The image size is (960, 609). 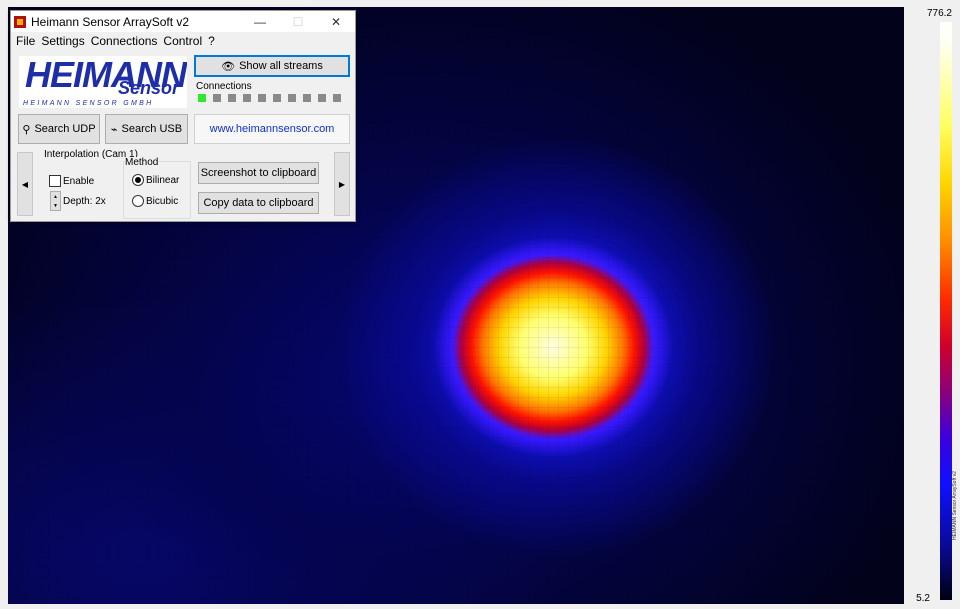 What do you see at coordinates (26, 129) in the screenshot?
I see `search-icon: ⚲` at bounding box center [26, 129].